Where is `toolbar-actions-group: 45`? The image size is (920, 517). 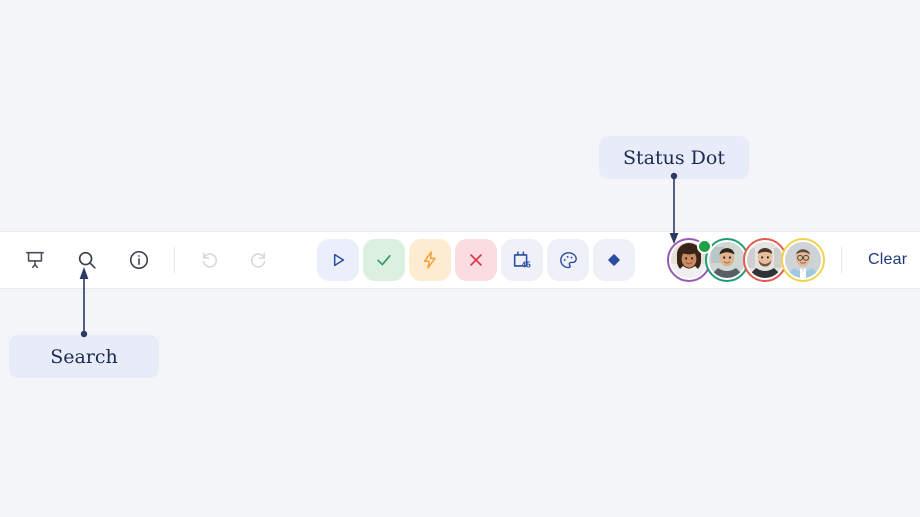
toolbar-actions-group: 45 is located at coordinates (476, 260).